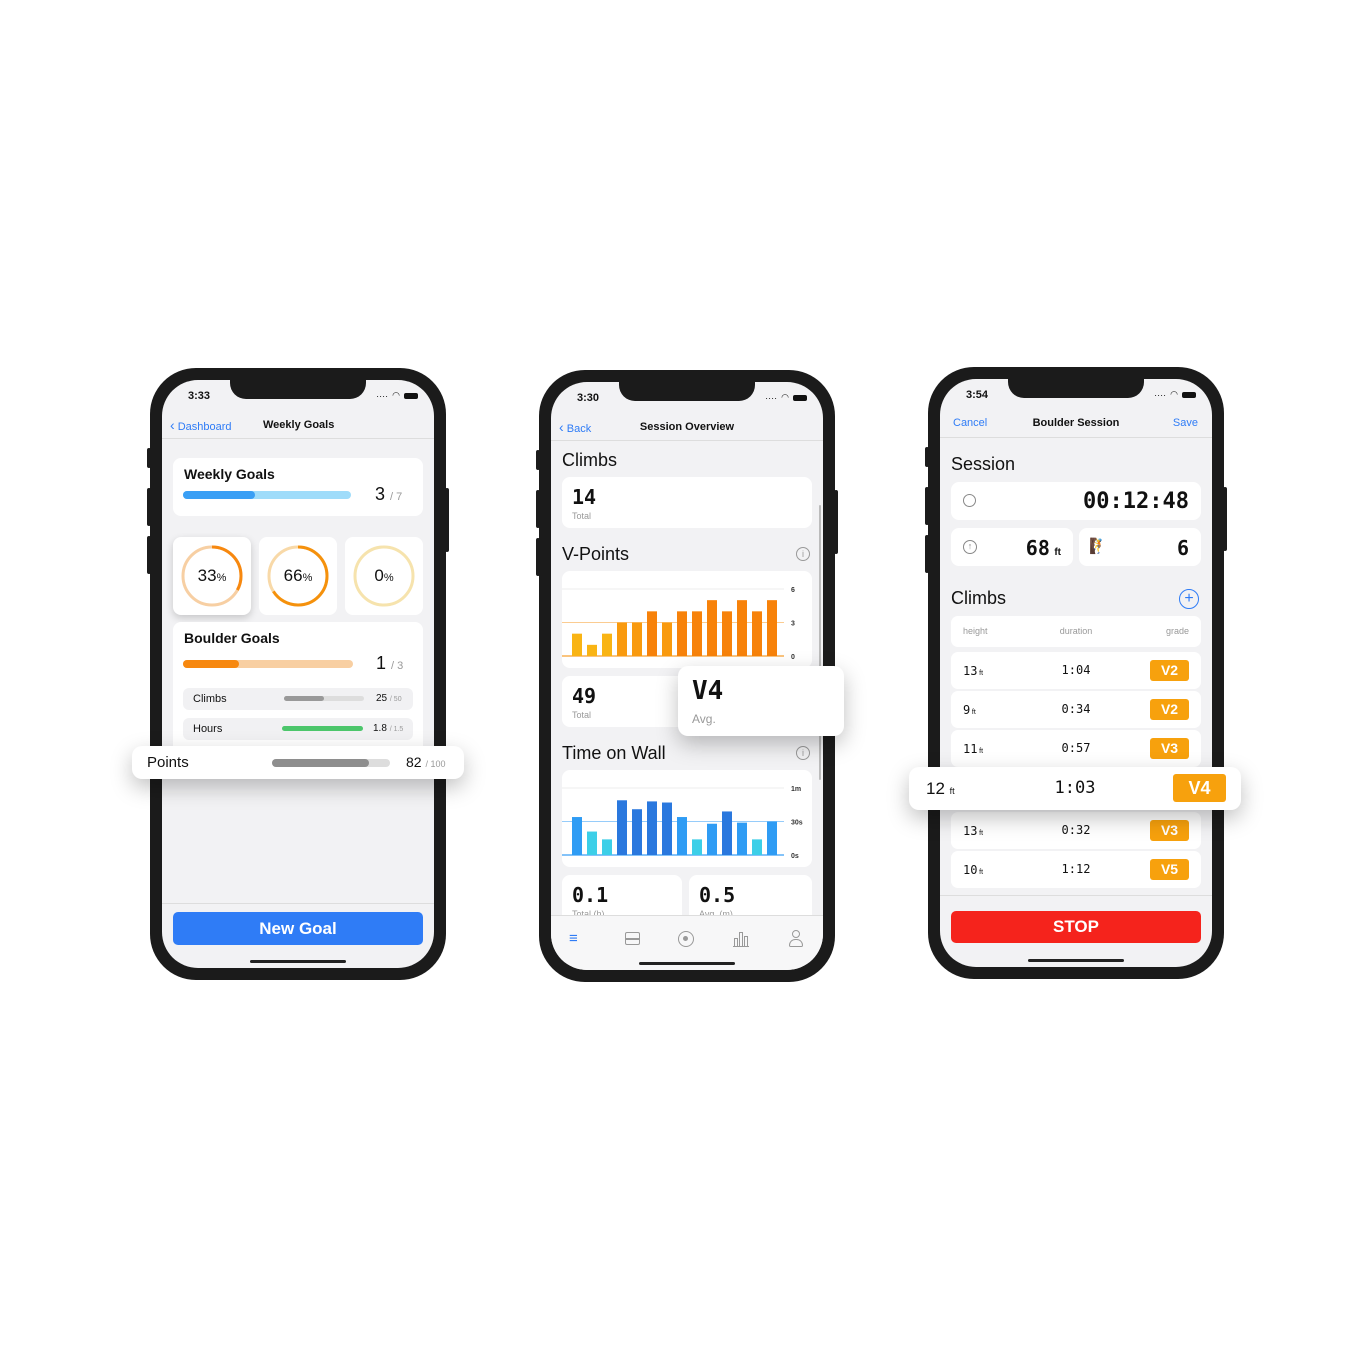 The width and height of the screenshot is (1348, 1348). Describe the element at coordinates (1076, 830) in the screenshot. I see `climb-row: 13 ft 0:32 V3` at that location.